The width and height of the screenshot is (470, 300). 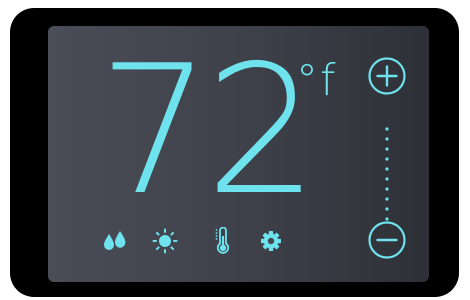 I want to click on water-drops-icon, so click(x=115, y=240).